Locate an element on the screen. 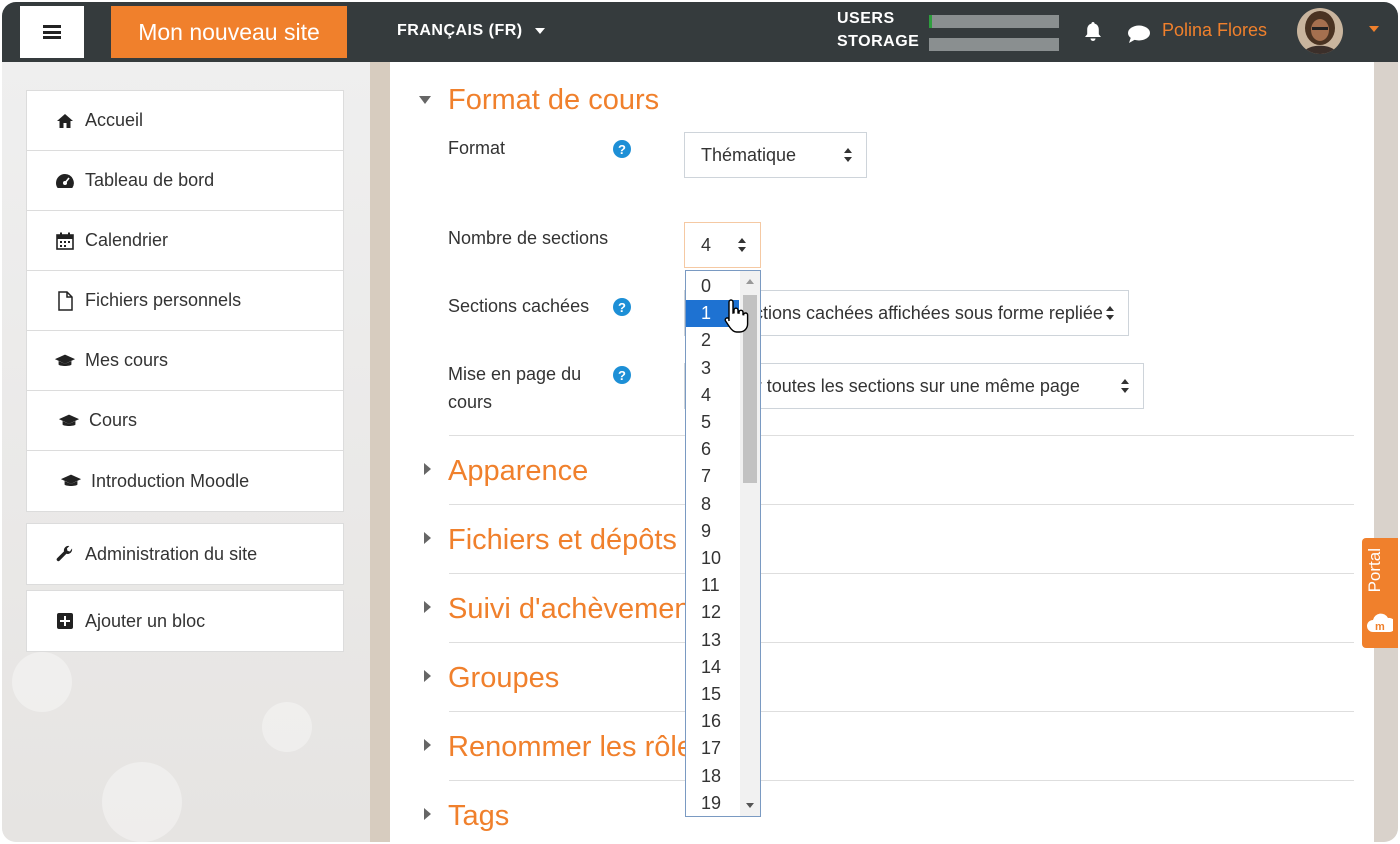 The height and width of the screenshot is (844, 1400). dropdown-option: 11 is located at coordinates (712, 585).